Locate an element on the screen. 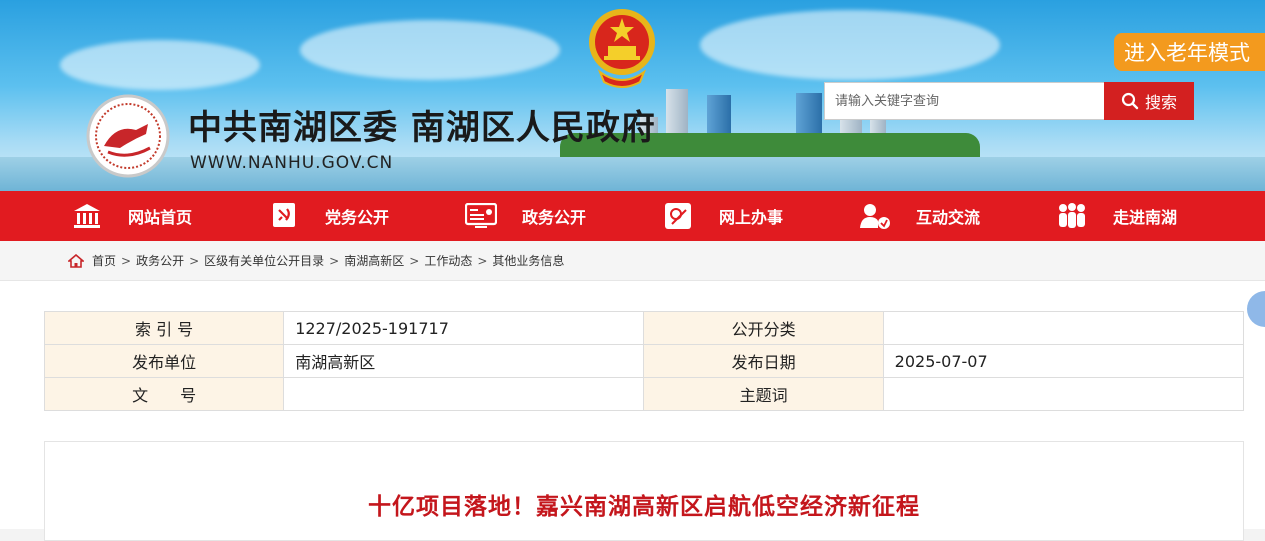 The width and height of the screenshot is (1265, 541). document-number-label: 文 号 is located at coordinates (164, 394).